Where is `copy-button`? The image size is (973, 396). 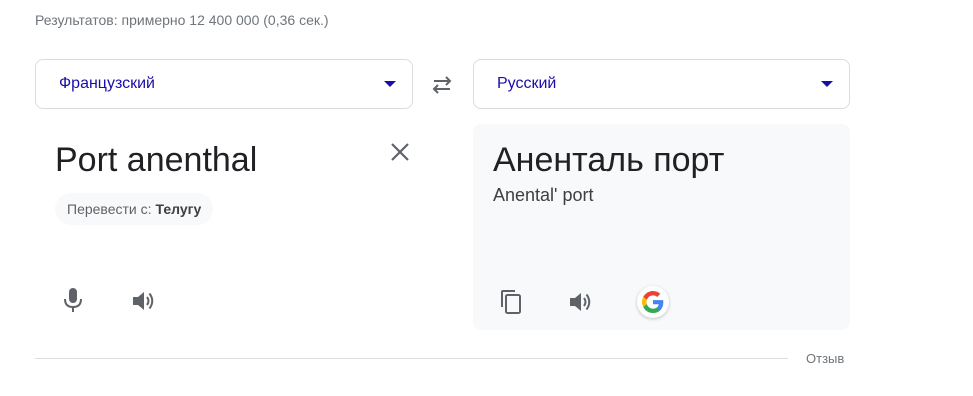
copy-button is located at coordinates (511, 302).